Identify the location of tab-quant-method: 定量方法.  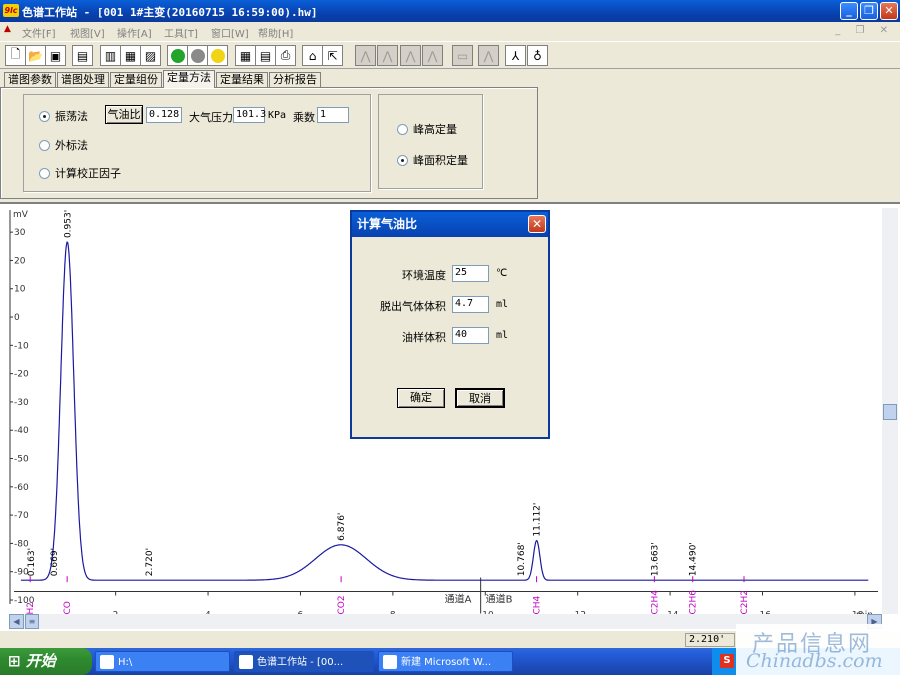
(189, 79).